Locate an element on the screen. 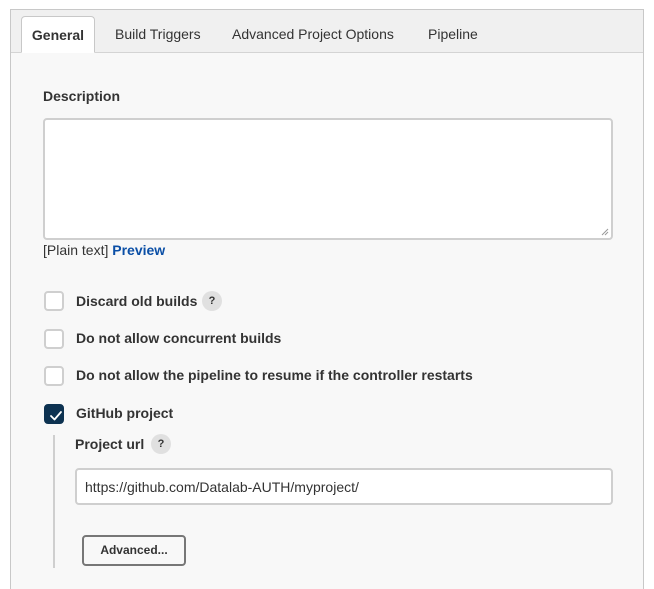 This screenshot has height=589, width=654. tab-advanced-project-options: Advanced Project Options is located at coordinates (313, 34).